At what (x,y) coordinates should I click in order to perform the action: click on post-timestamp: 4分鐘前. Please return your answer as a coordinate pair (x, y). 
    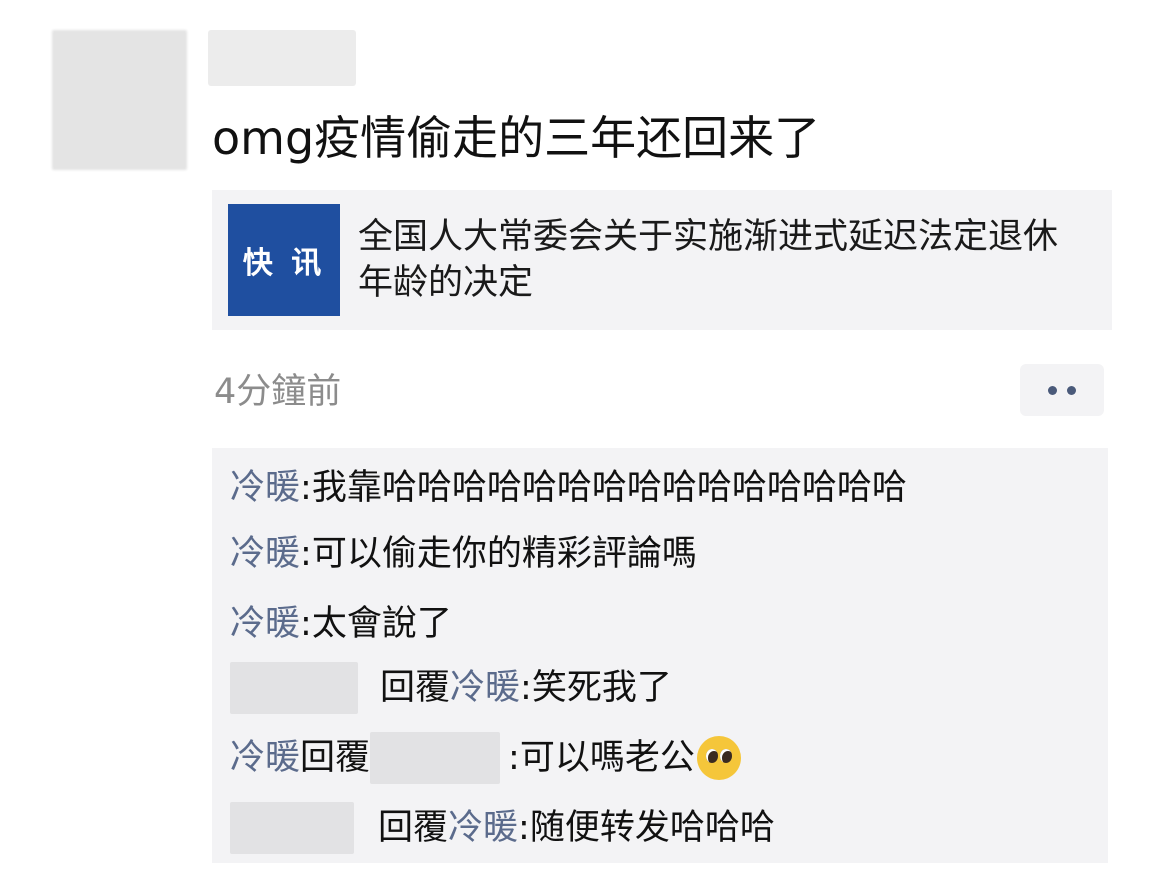
    Looking at the image, I should click on (278, 392).